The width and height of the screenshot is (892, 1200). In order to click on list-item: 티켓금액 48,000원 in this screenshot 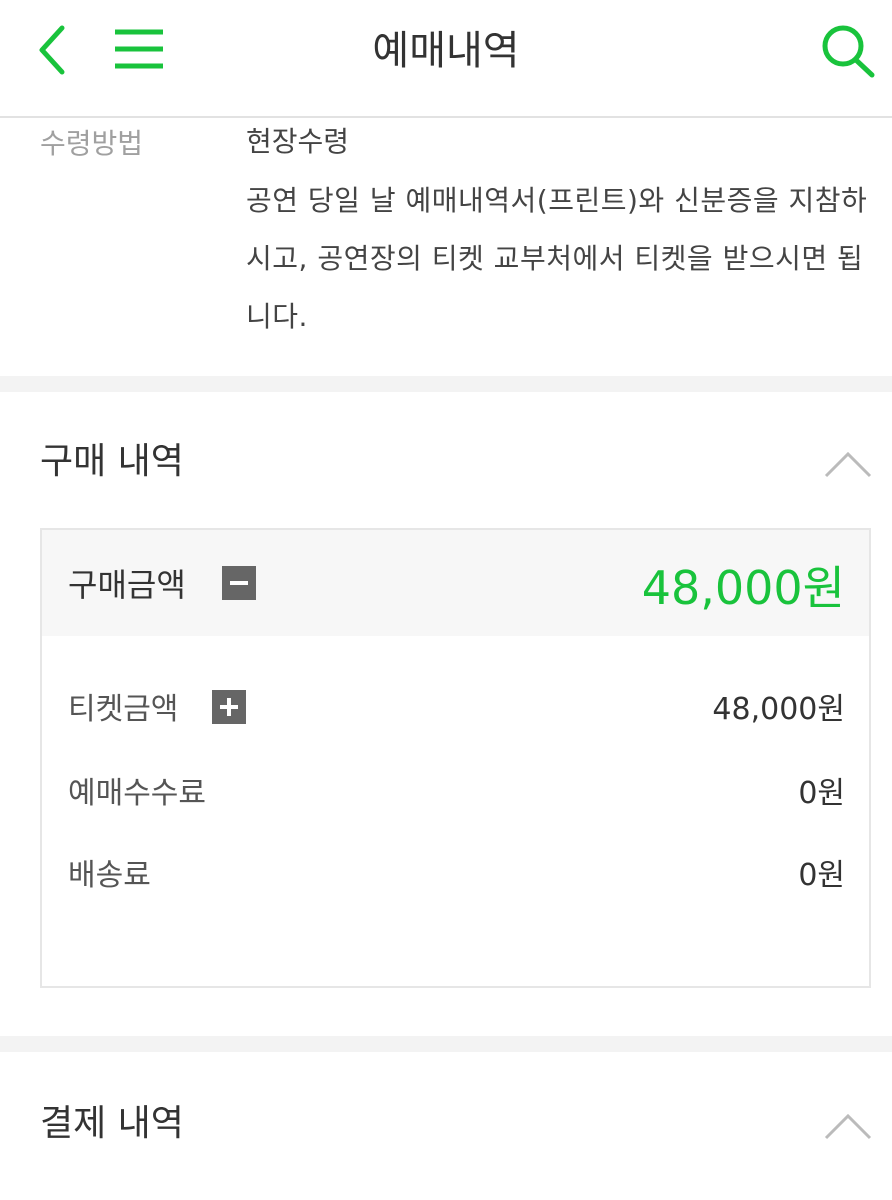, I will do `click(455, 702)`.